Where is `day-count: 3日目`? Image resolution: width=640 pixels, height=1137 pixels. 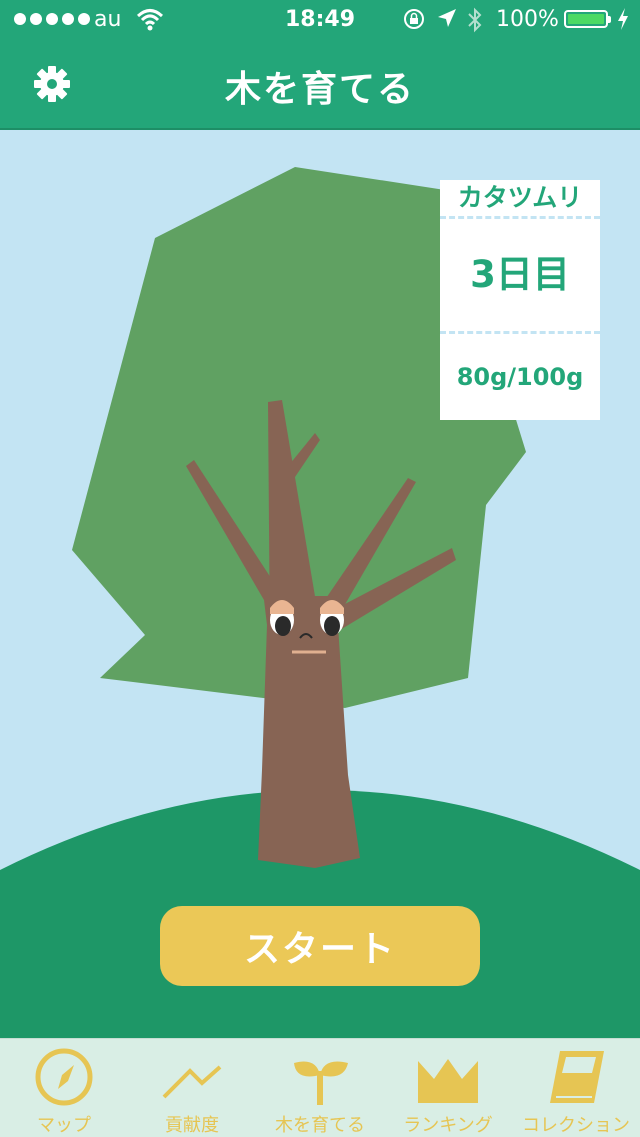 day-count: 3日目 is located at coordinates (520, 276).